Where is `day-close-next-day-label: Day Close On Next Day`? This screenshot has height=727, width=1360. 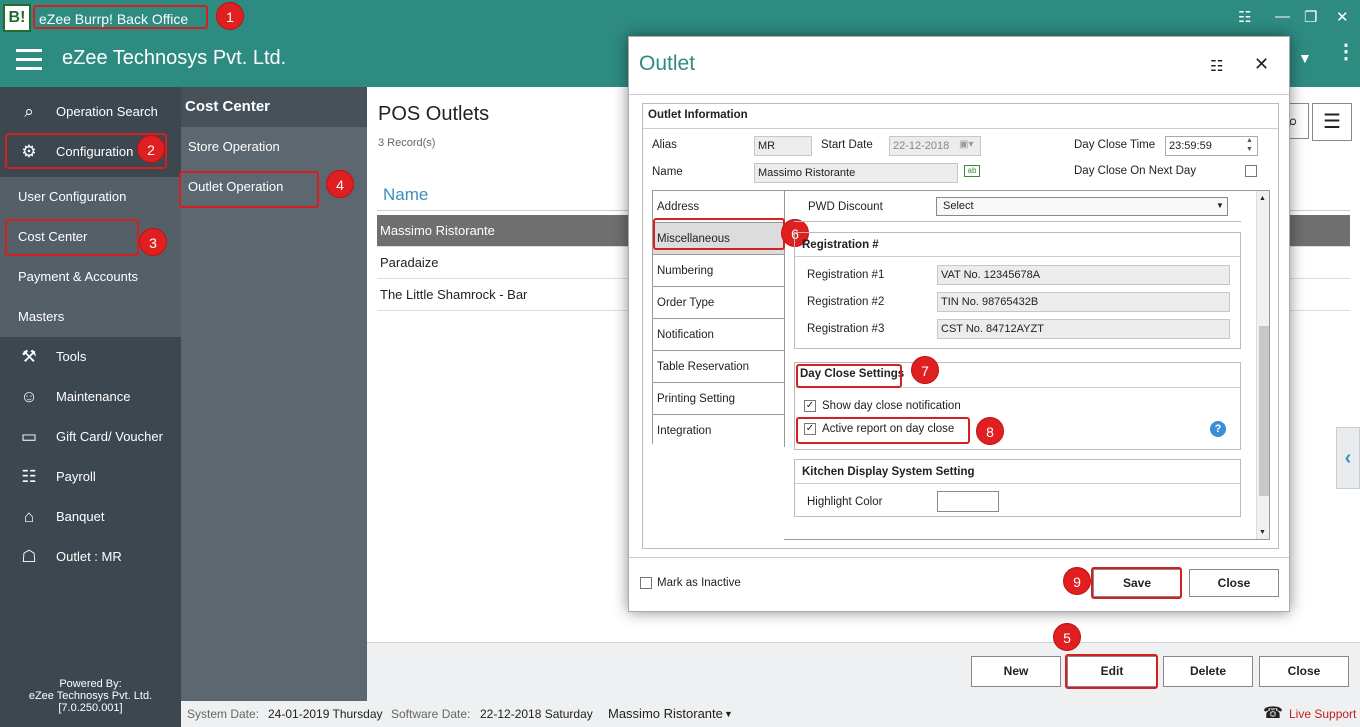 day-close-next-day-label: Day Close On Next Day is located at coordinates (1135, 171).